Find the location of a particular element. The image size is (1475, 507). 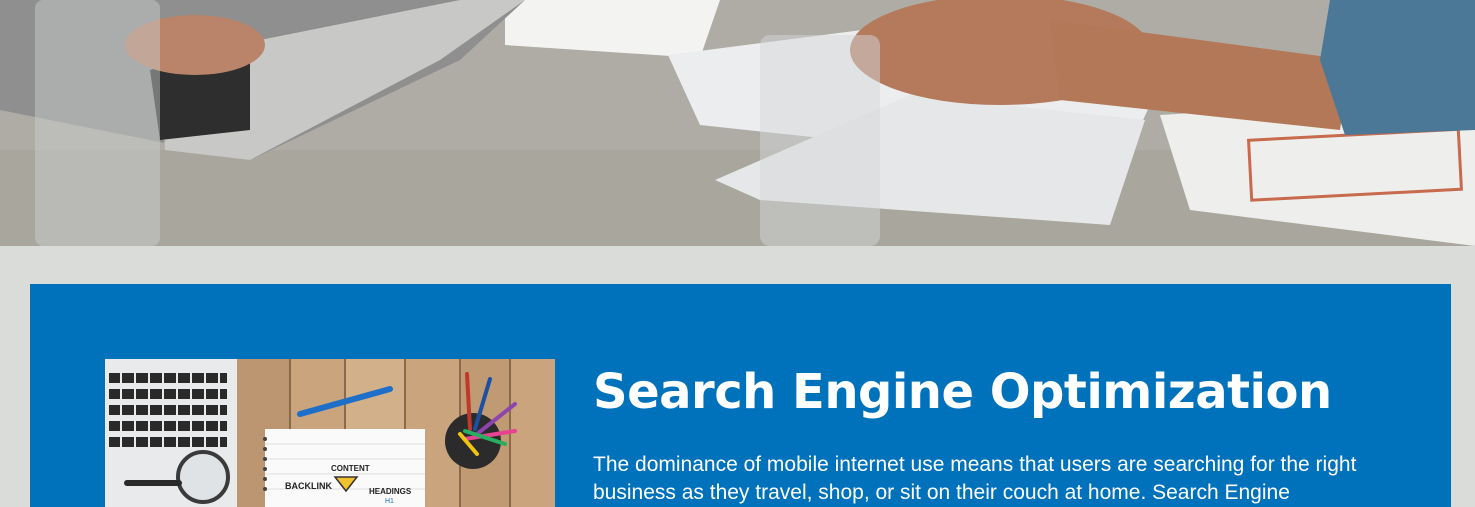

notebook-label-backlink: BACKLINK is located at coordinates (308, 486).